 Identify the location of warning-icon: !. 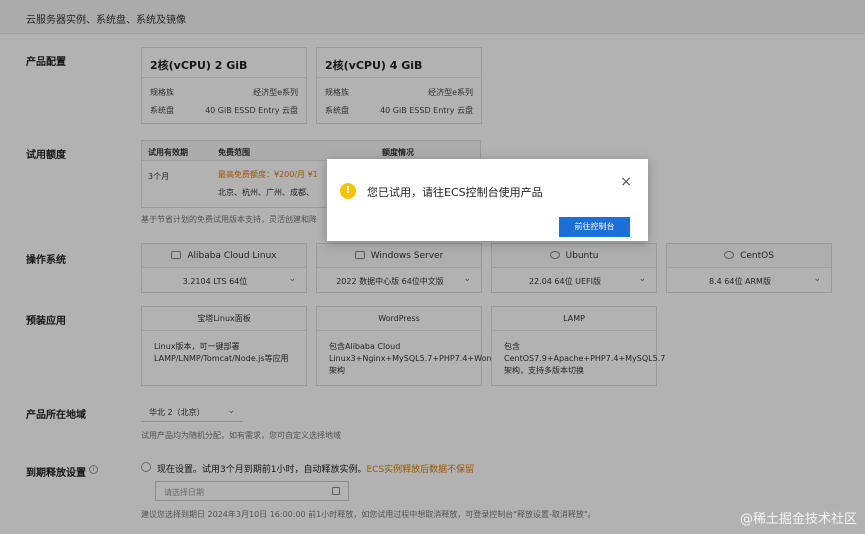
(348, 191).